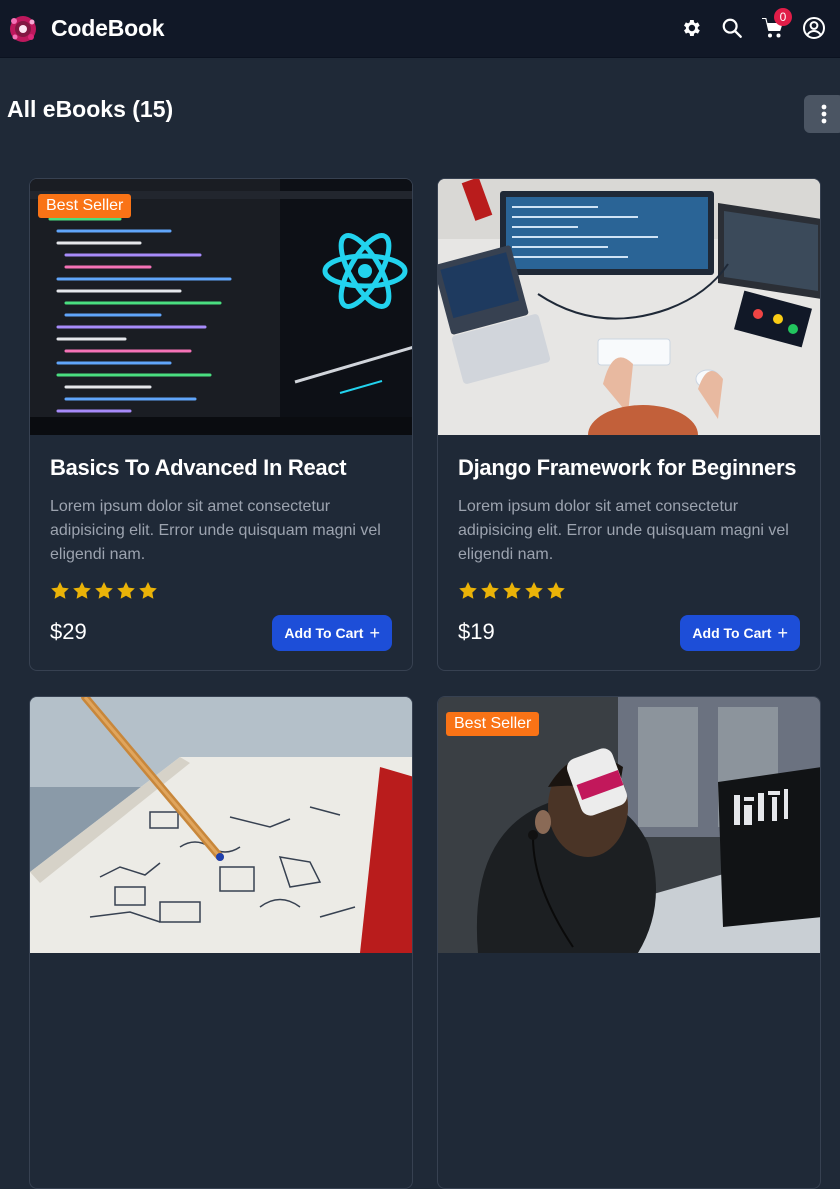  What do you see at coordinates (732, 28) in the screenshot?
I see `search-icon` at bounding box center [732, 28].